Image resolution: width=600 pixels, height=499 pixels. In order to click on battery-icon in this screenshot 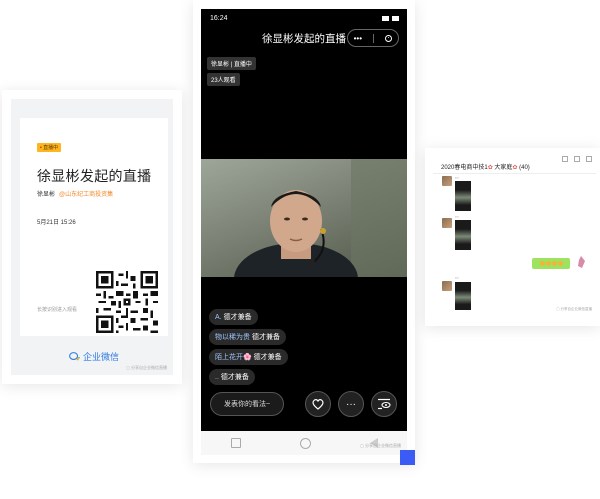, I will do `click(395, 18)`.